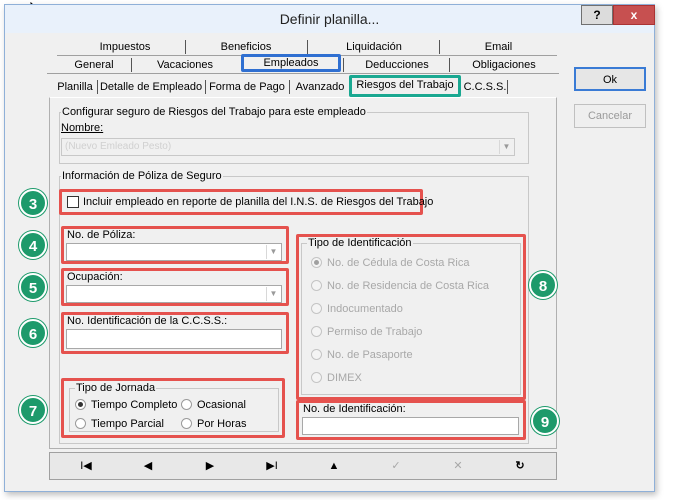 This screenshot has height=500, width=673. What do you see at coordinates (33, 333) in the screenshot?
I see `callout-badge-6: 6` at bounding box center [33, 333].